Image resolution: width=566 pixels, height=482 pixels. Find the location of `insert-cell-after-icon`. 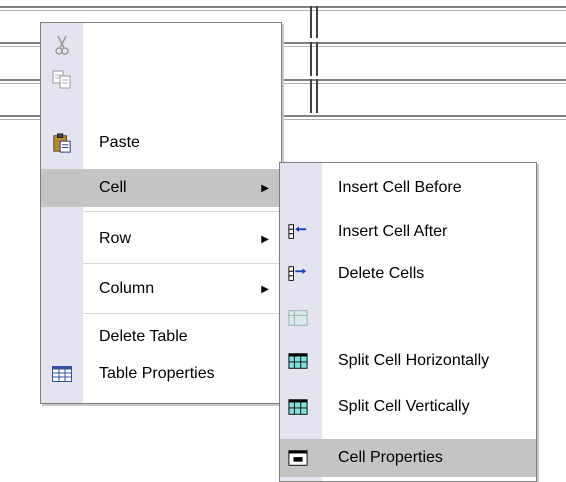

insert-cell-after-icon is located at coordinates (298, 274).